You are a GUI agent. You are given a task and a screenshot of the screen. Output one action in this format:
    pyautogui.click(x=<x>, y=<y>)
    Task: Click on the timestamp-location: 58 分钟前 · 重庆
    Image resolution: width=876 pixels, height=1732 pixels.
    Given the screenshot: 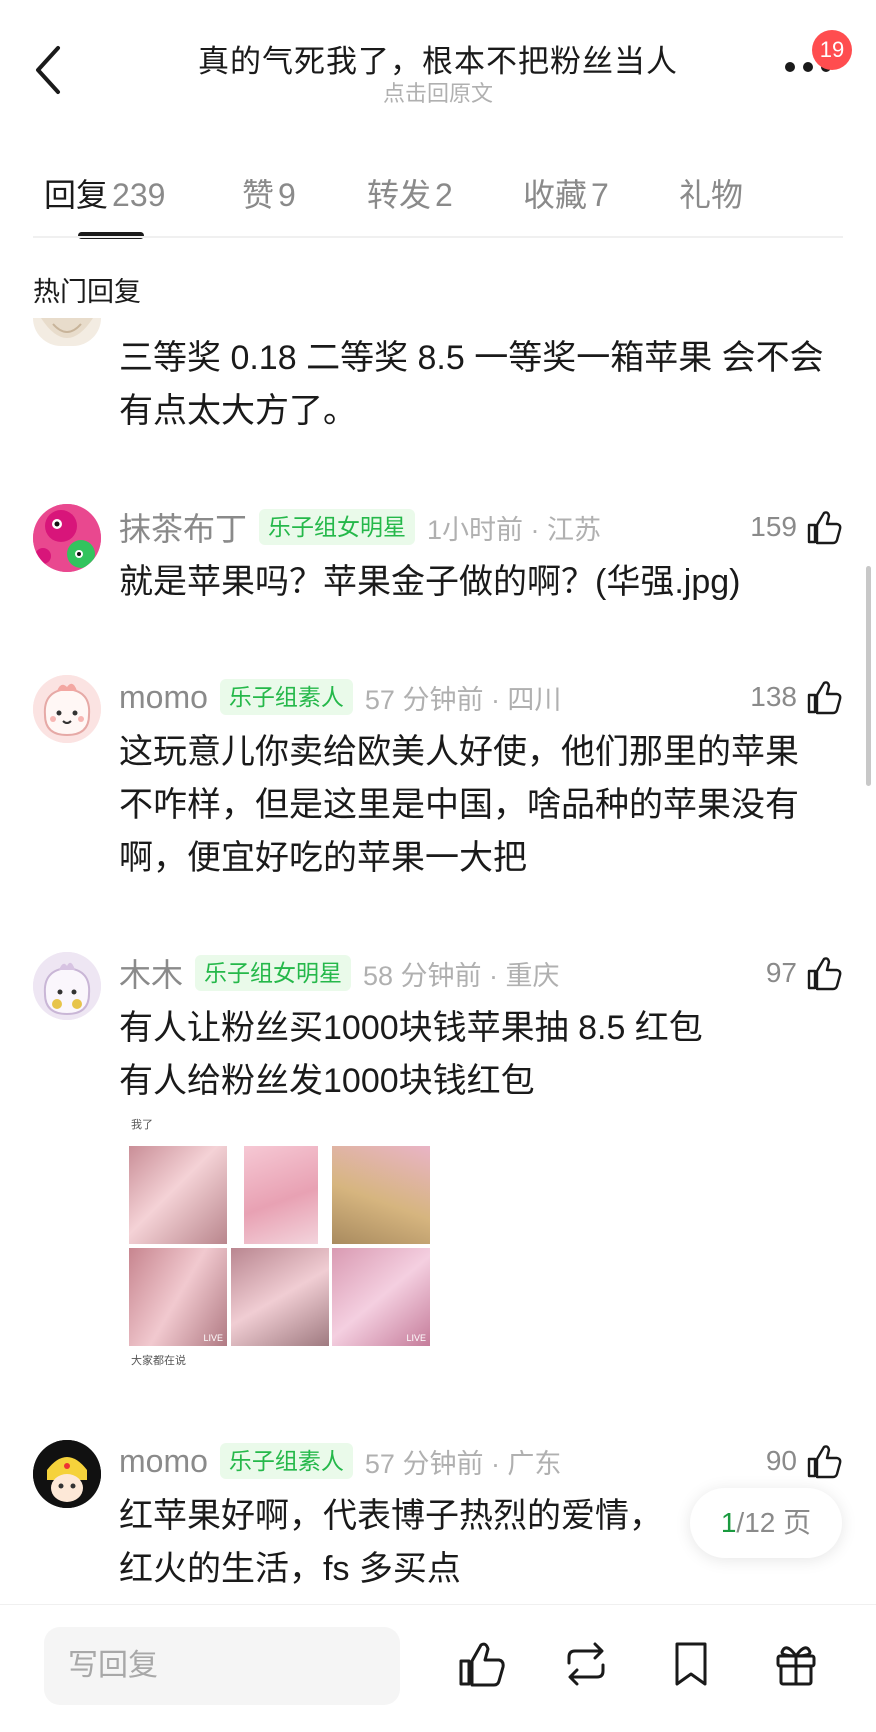 What is the action you would take?
    pyautogui.click(x=461, y=975)
    